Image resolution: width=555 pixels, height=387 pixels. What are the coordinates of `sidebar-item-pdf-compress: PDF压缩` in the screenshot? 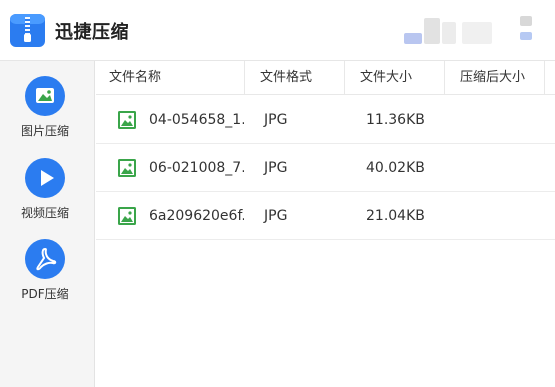 It's located at (47, 275).